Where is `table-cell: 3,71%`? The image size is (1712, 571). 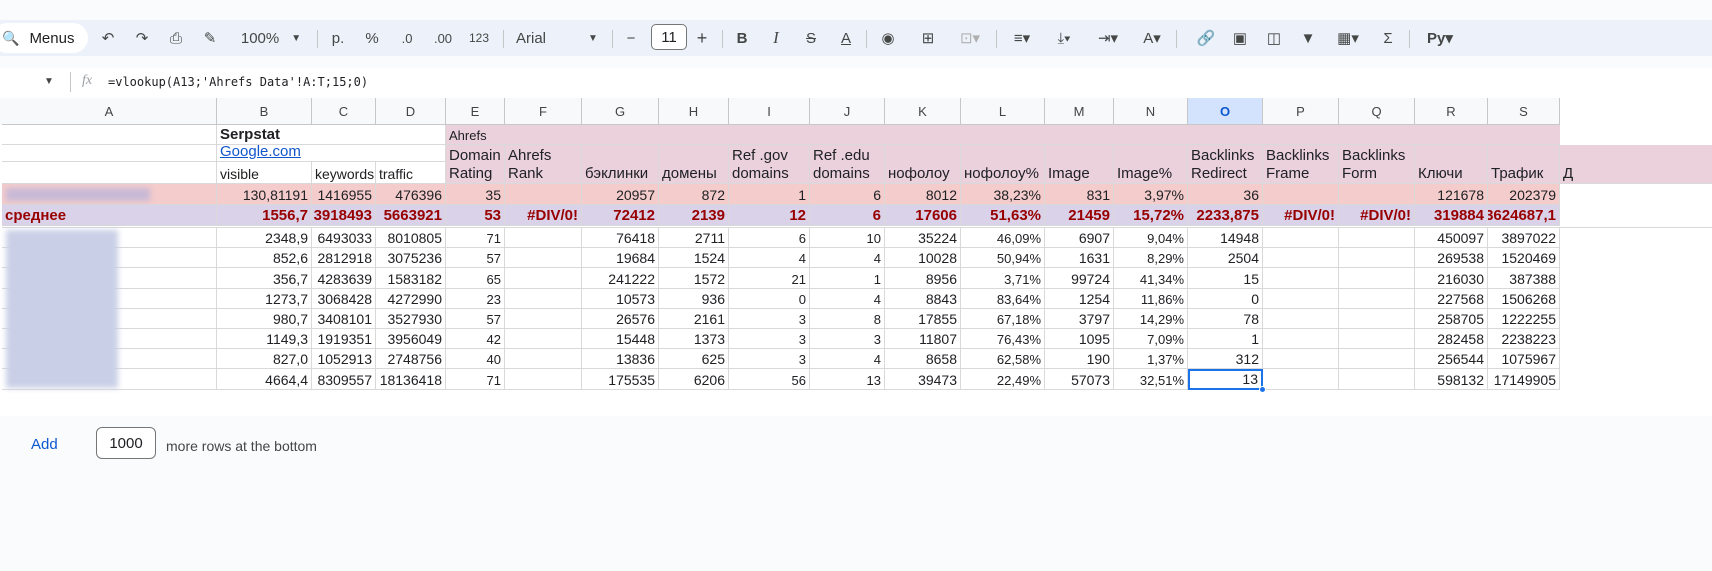 table-cell: 3,71% is located at coordinates (1003, 278).